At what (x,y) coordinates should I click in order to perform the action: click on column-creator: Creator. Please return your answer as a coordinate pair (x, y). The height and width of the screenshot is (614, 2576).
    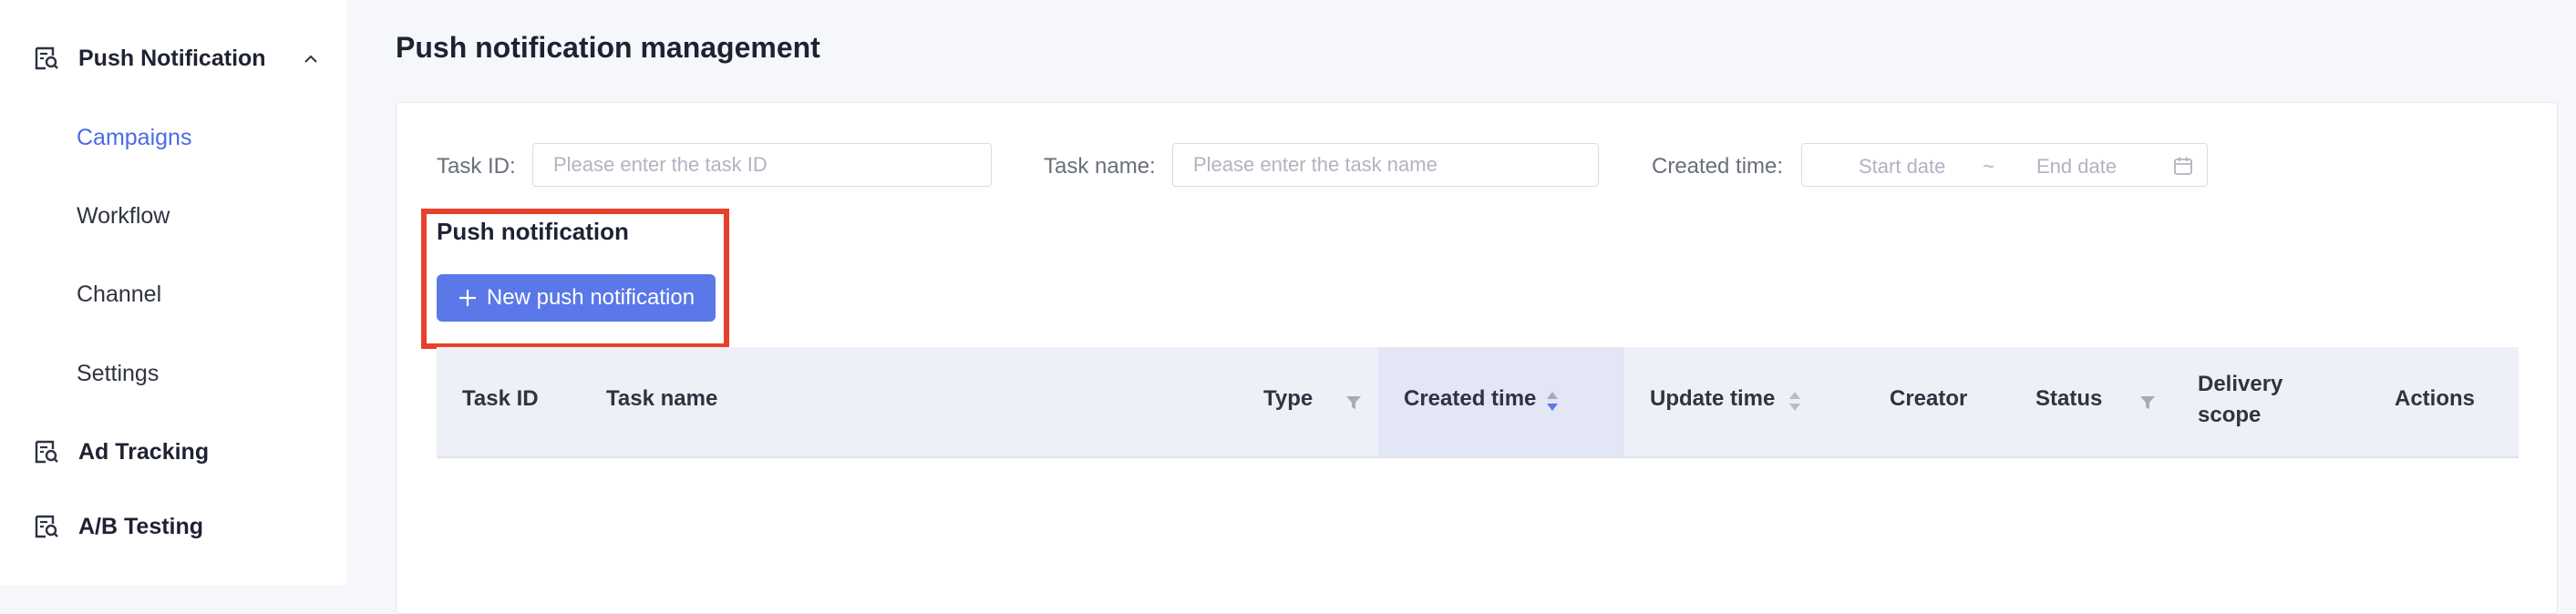
    Looking at the image, I should click on (1929, 399).